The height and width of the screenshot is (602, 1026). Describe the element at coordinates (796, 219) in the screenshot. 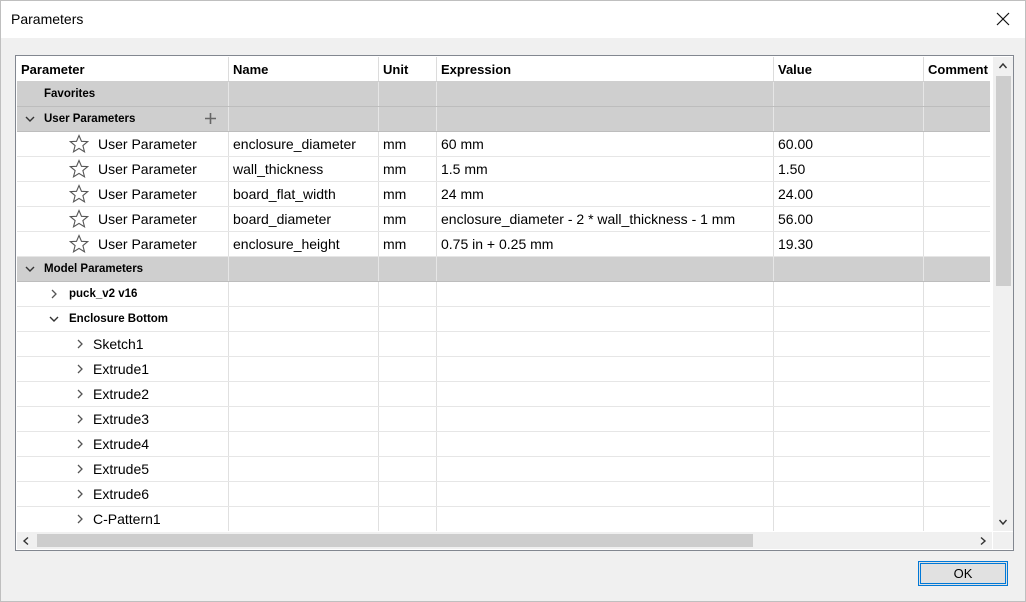

I see `parameter-value: 56.00` at that location.